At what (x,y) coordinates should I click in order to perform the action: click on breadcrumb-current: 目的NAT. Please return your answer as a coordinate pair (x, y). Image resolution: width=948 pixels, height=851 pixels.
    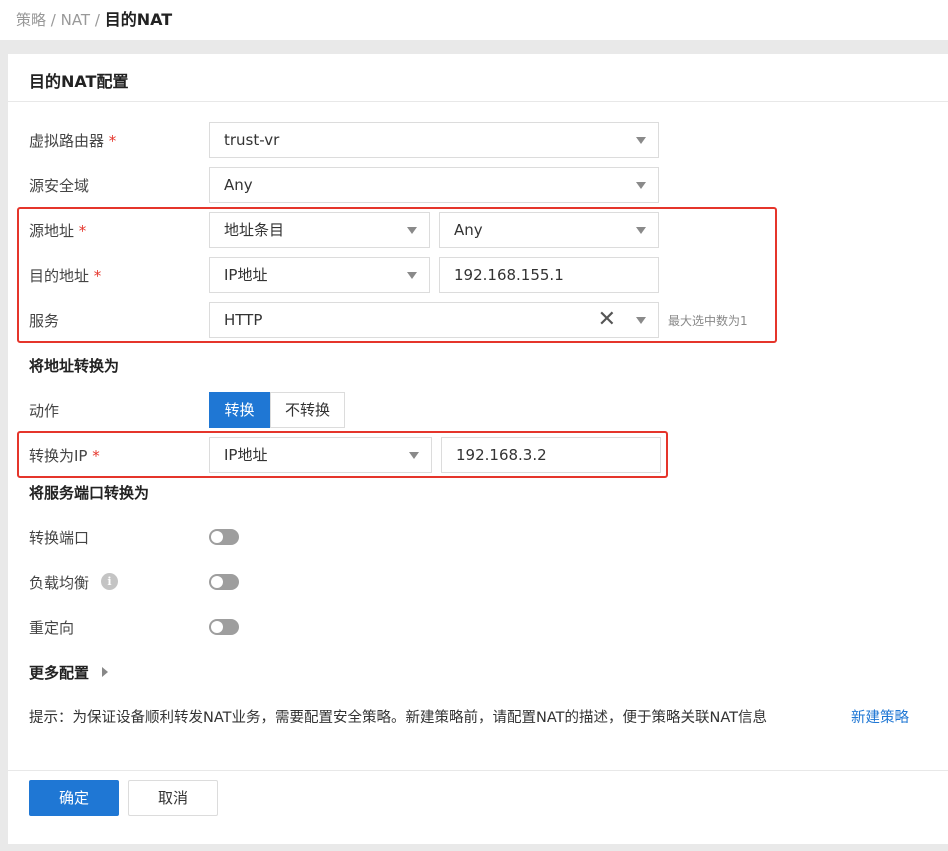
    Looking at the image, I should click on (138, 19).